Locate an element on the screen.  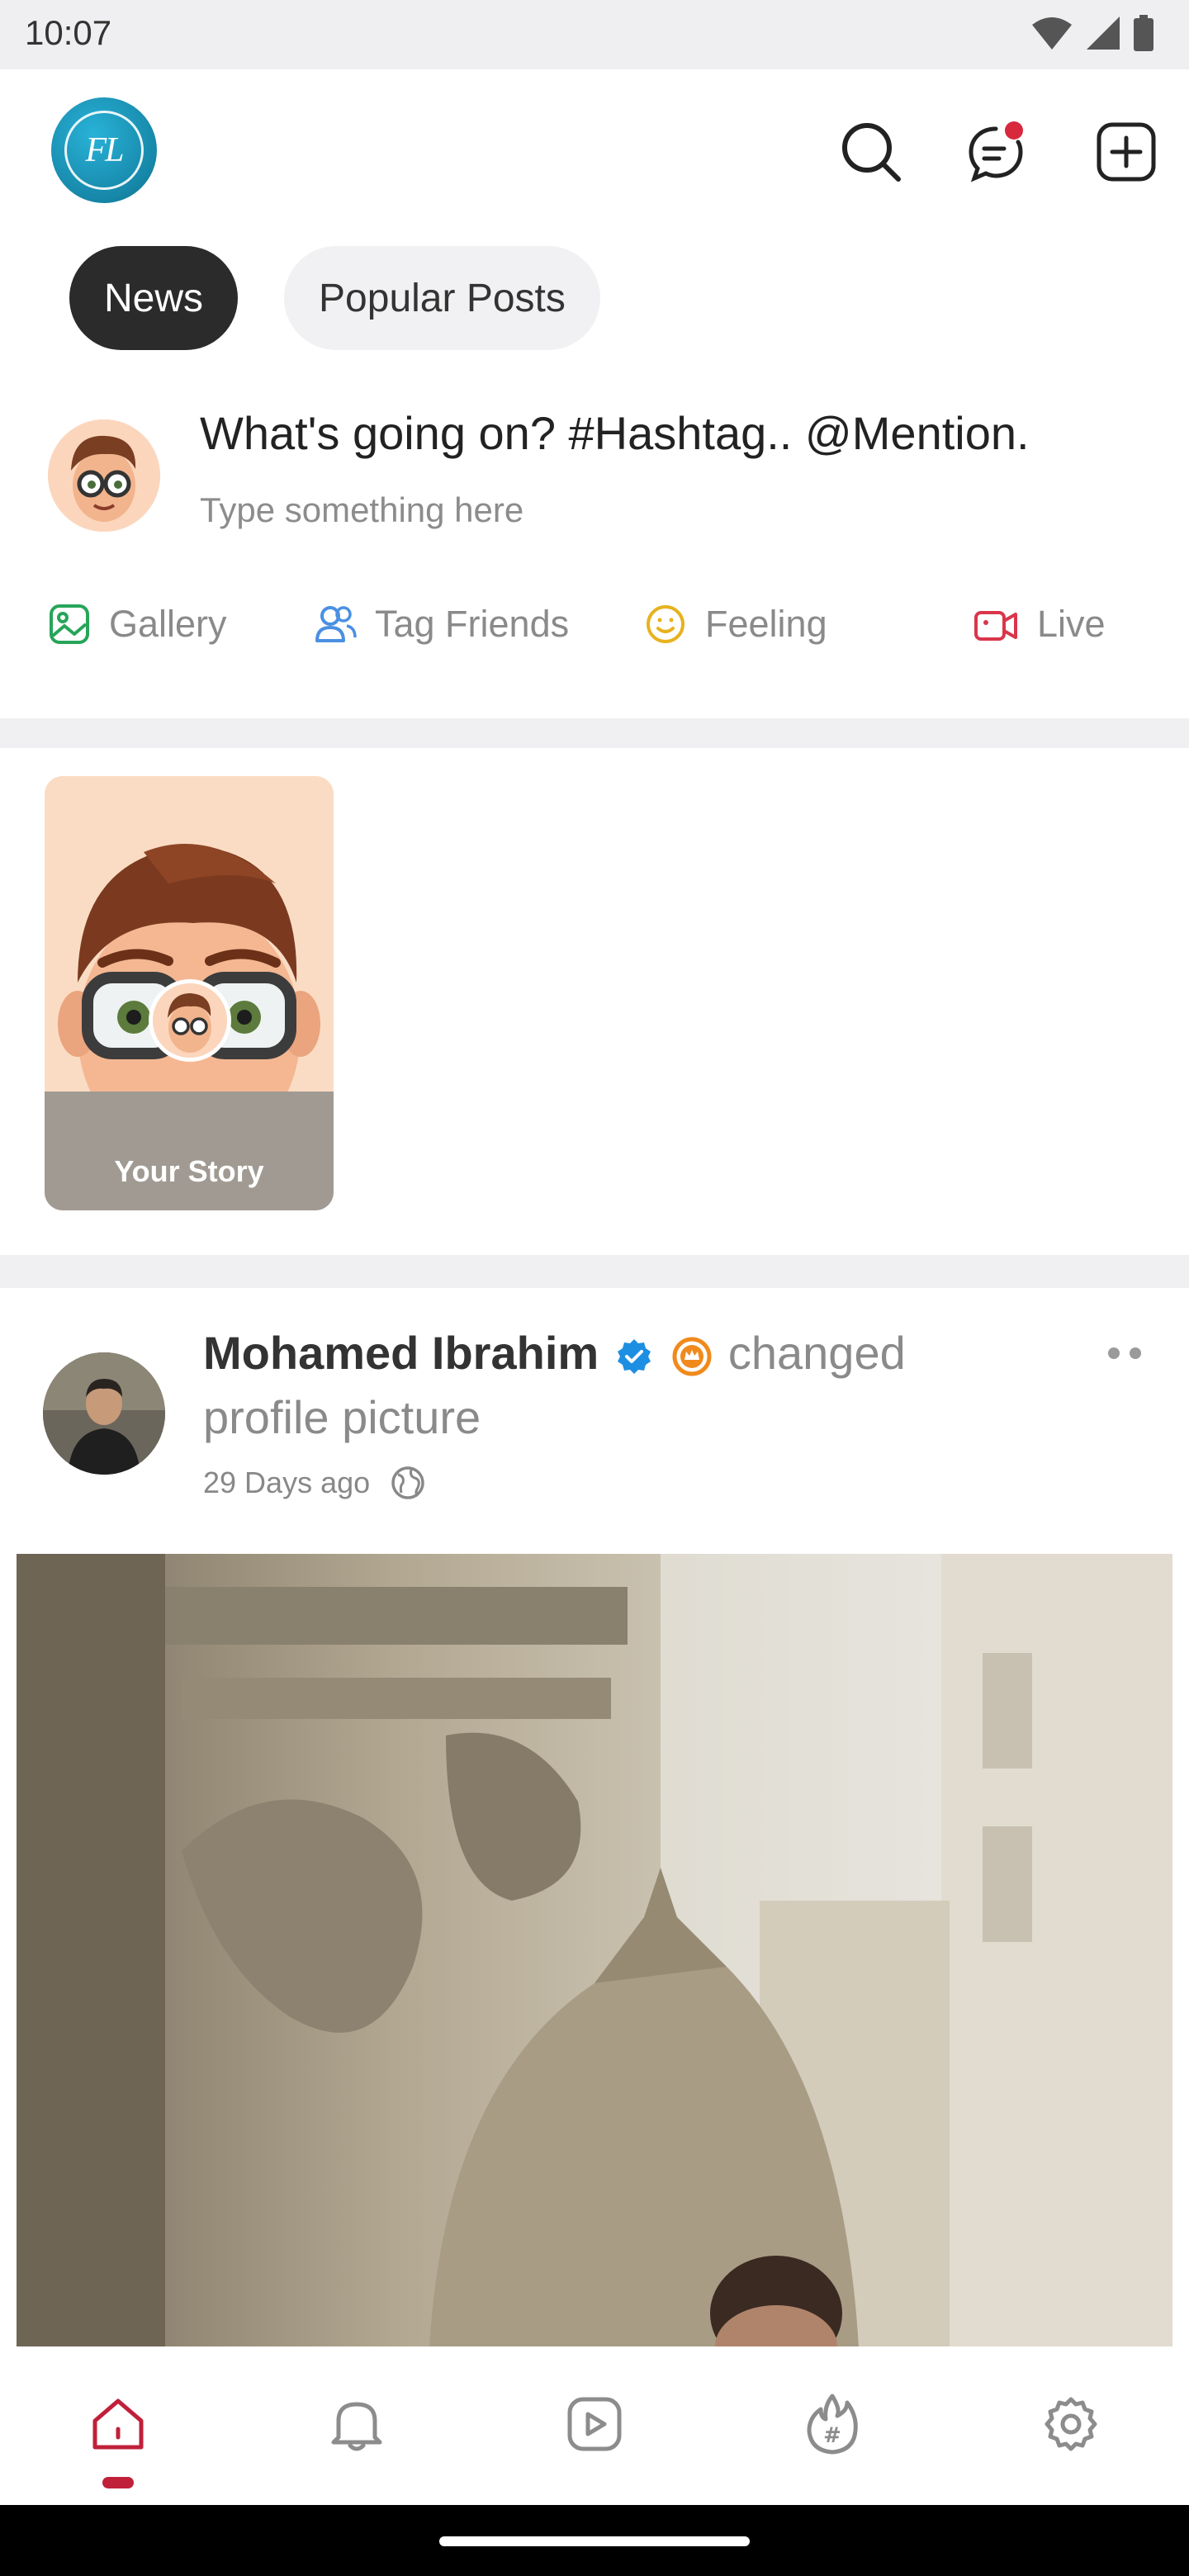
search-button is located at coordinates (871, 152).